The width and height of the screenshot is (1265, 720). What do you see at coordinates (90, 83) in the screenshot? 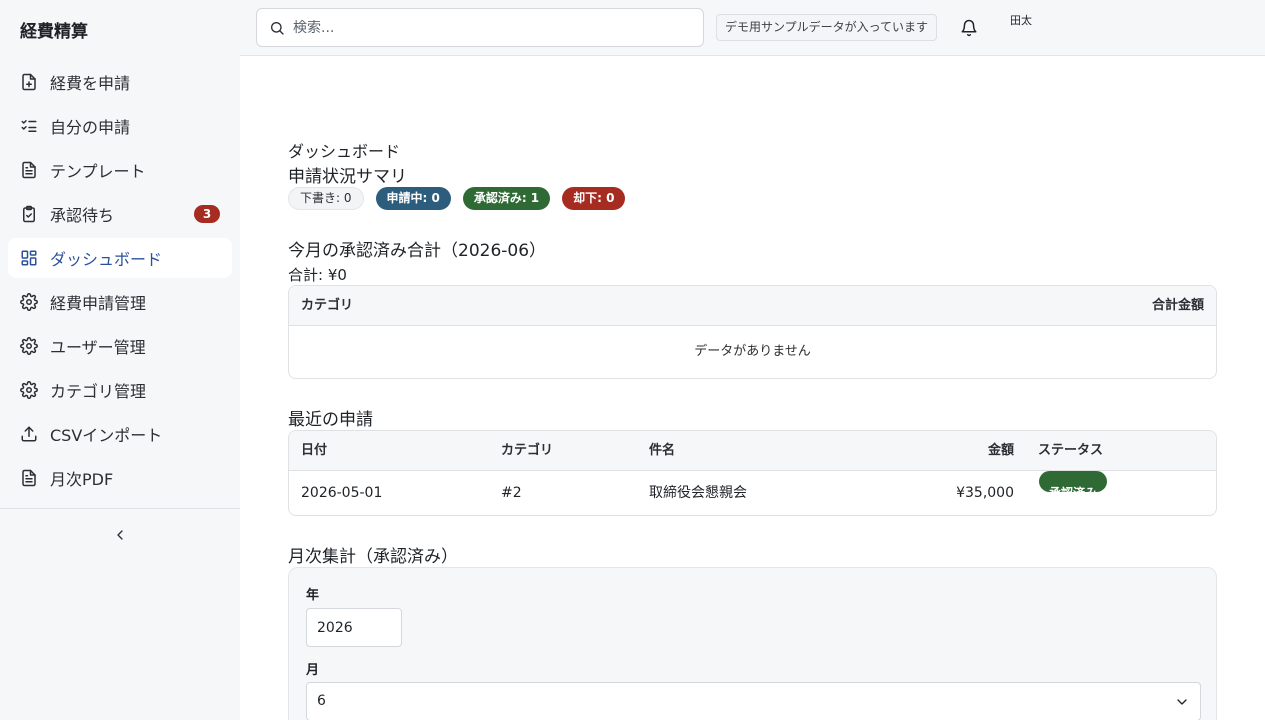
I see `sidebar-item-label: 経費を申請` at bounding box center [90, 83].